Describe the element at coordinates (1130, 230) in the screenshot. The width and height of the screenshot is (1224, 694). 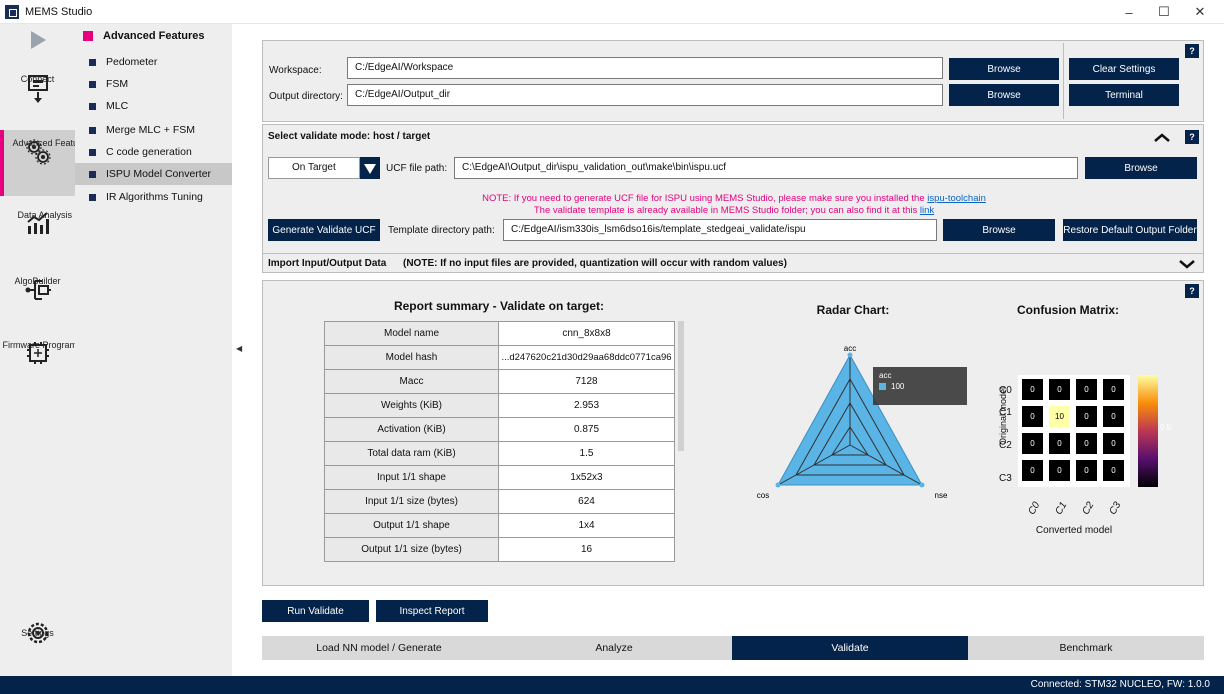
I see `restore-default-output-folder-button: Restore Default Output Folder` at that location.